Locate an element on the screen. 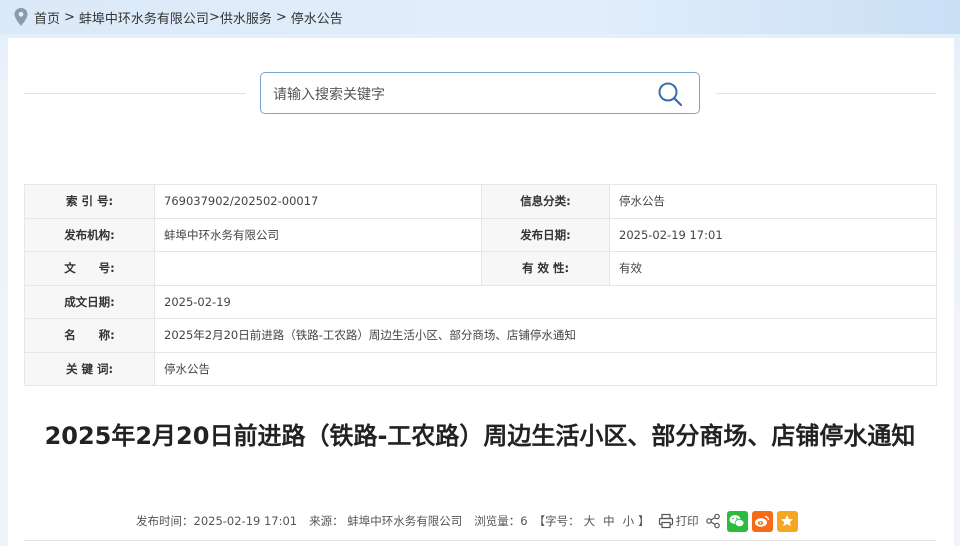 The height and width of the screenshot is (546, 960). print-button: 打印 is located at coordinates (678, 521).